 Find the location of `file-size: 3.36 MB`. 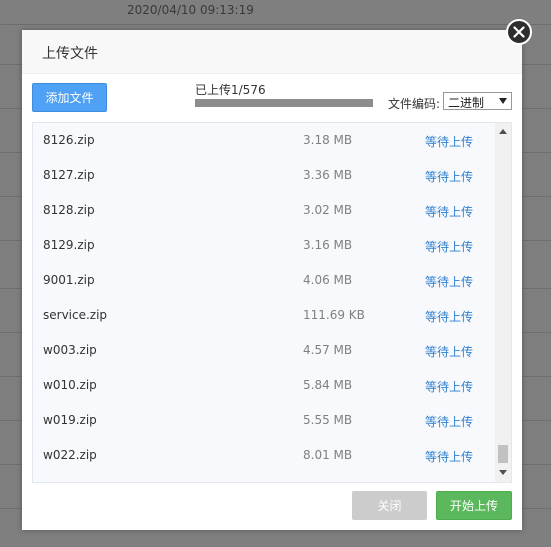

file-size: 3.36 MB is located at coordinates (328, 175).